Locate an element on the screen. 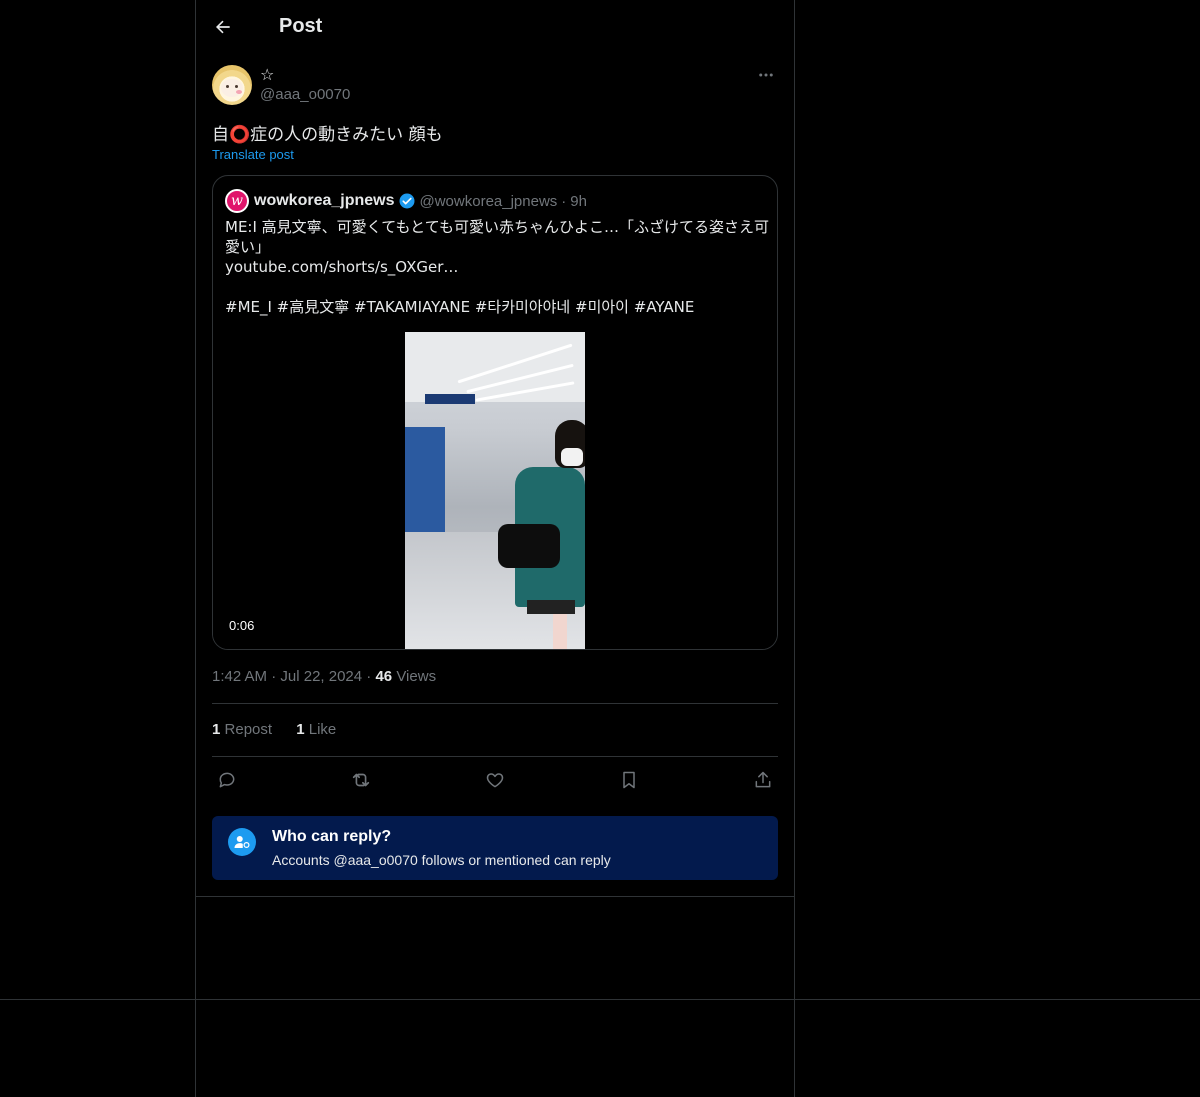 This screenshot has width=1200, height=1097. video-player: 0:06 is located at coordinates (495, 490).